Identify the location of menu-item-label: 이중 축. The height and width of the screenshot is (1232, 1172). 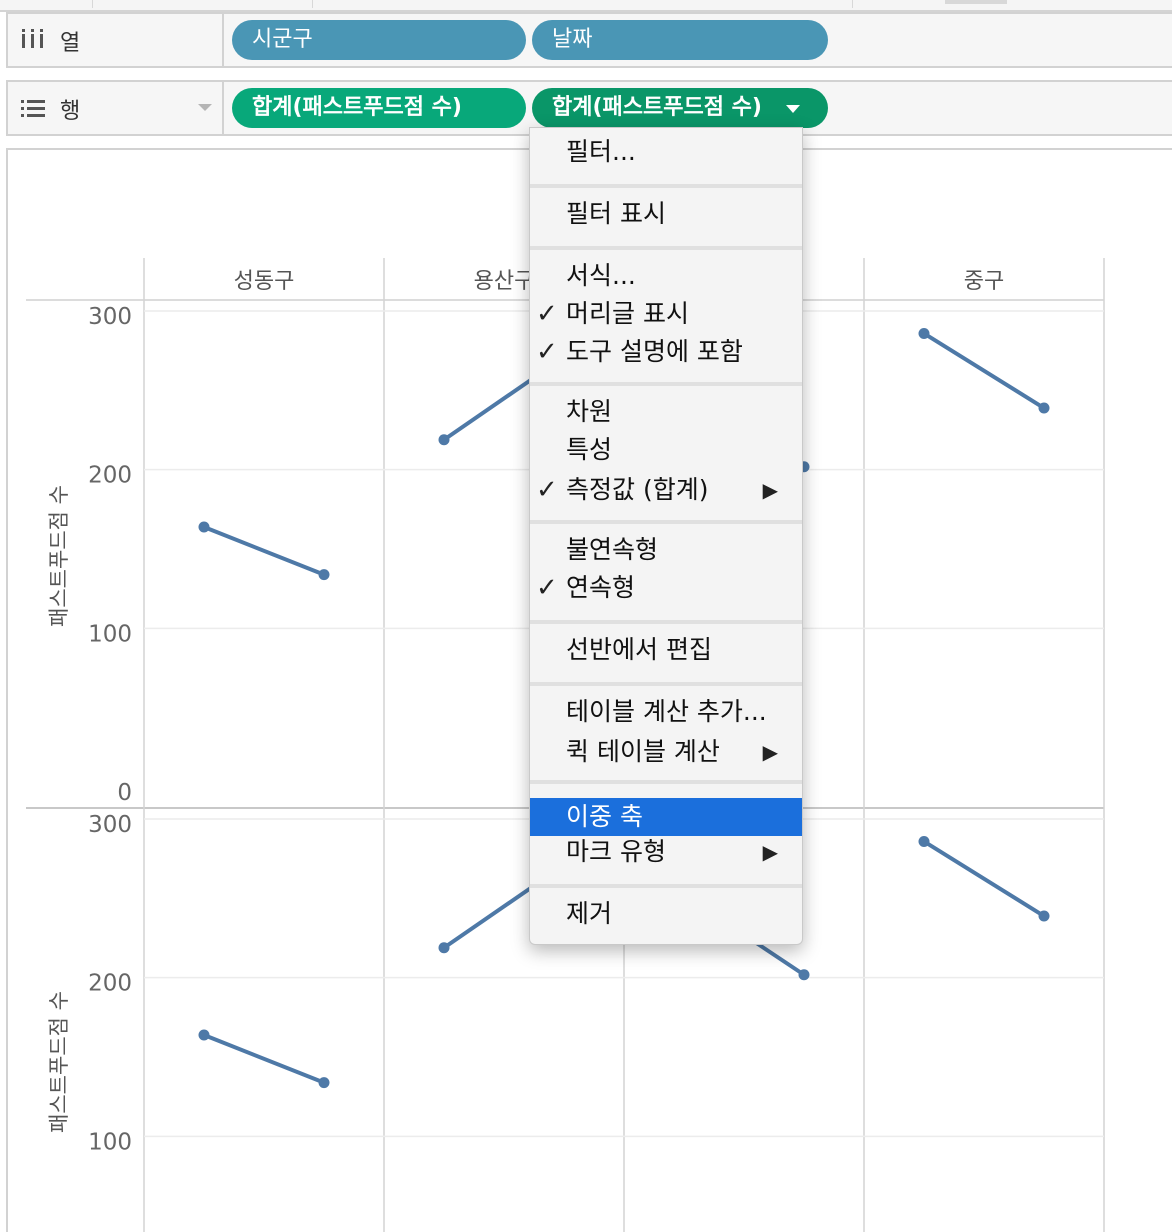
(604, 816).